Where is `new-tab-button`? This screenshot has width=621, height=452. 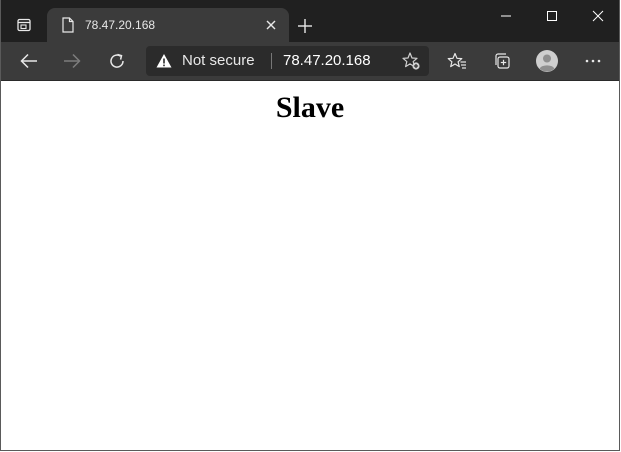
new-tab-button is located at coordinates (305, 26).